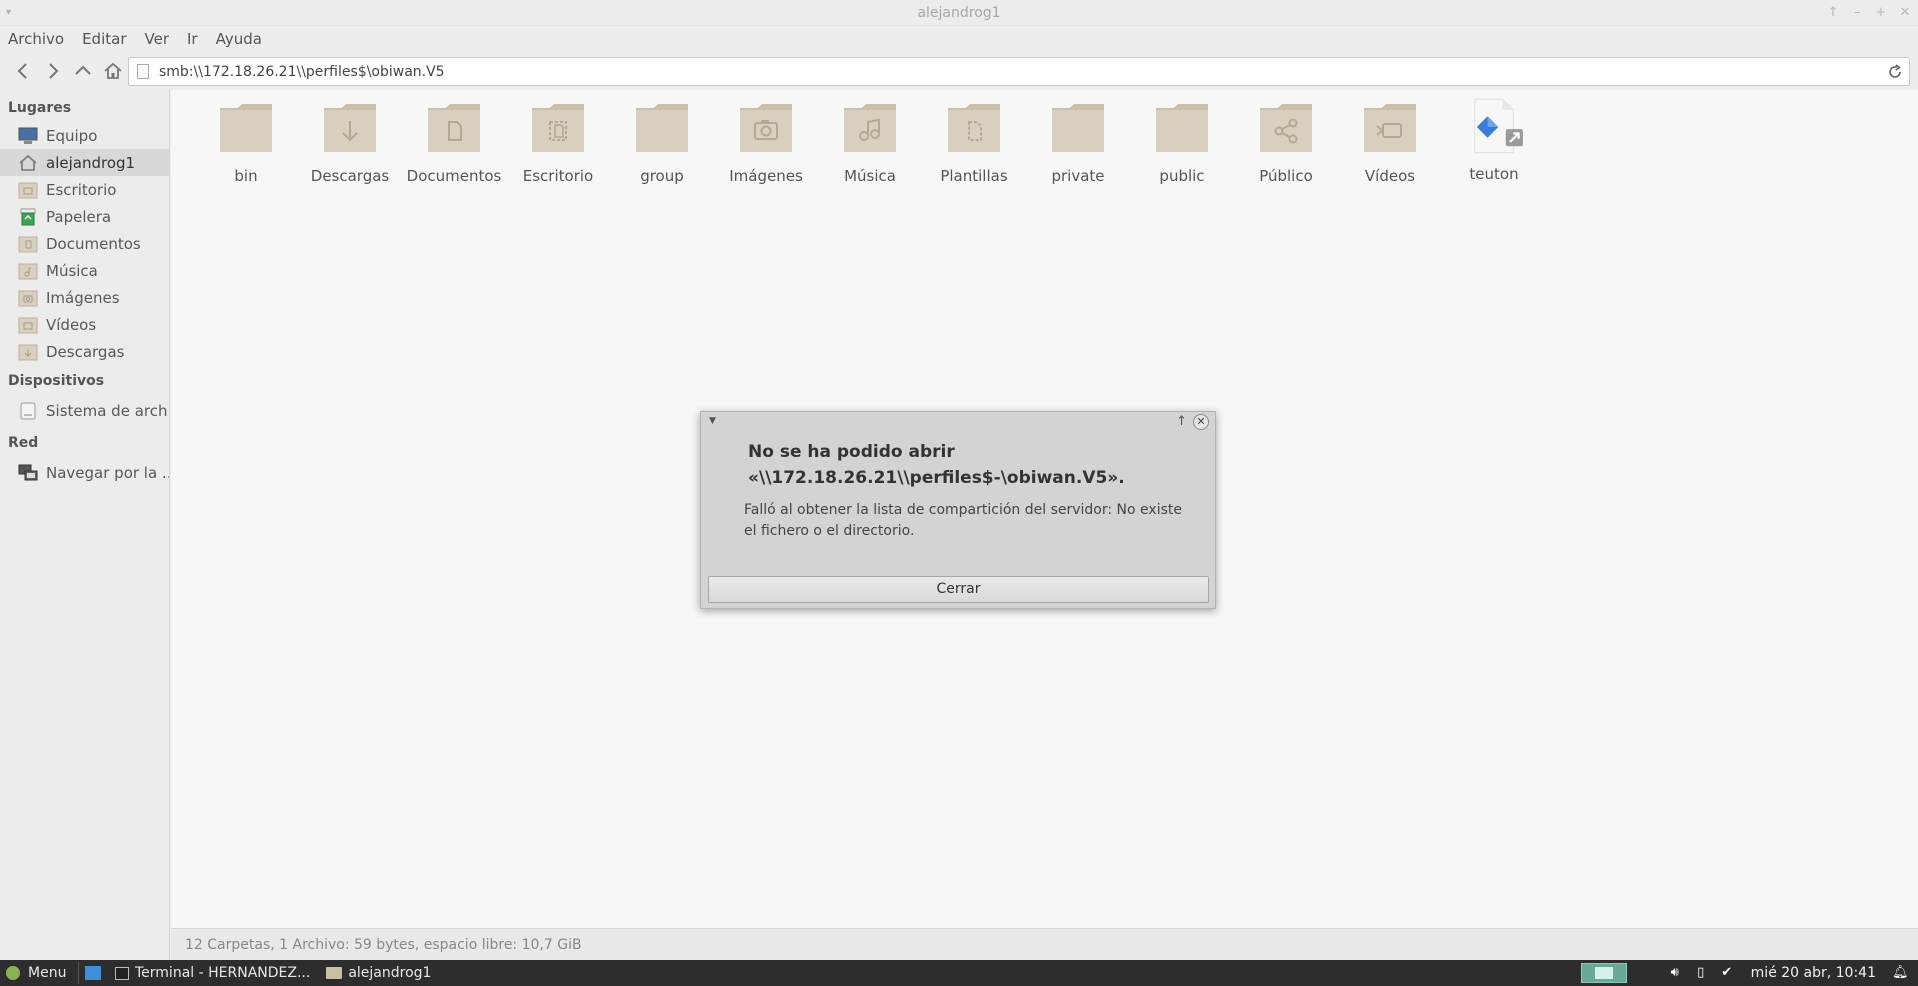 This screenshot has width=1918, height=986. I want to click on sidebar-item-descargas: Descargas, so click(84, 351).